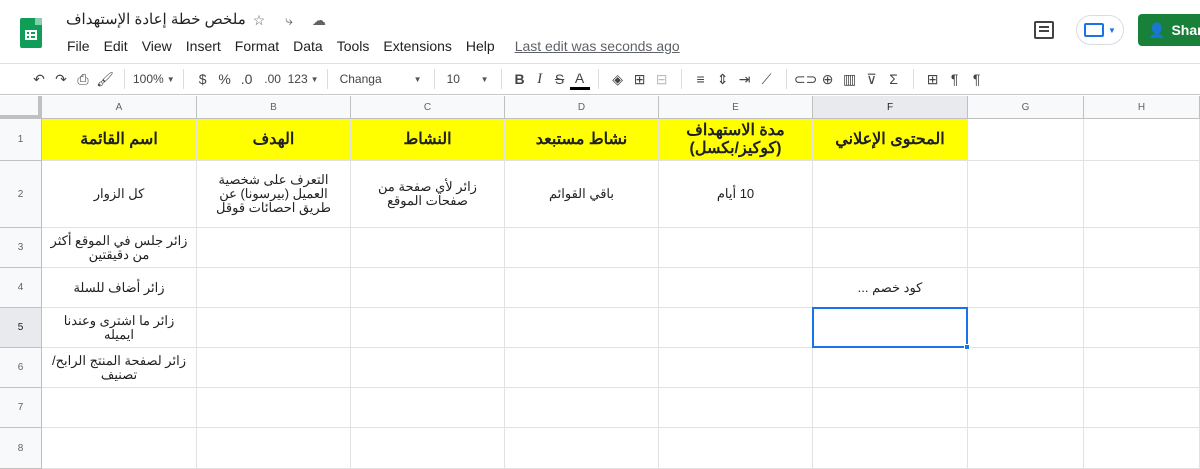 This screenshot has width=1200, height=469. Describe the element at coordinates (203, 79) in the screenshot. I see `currency-format-button: $` at that location.